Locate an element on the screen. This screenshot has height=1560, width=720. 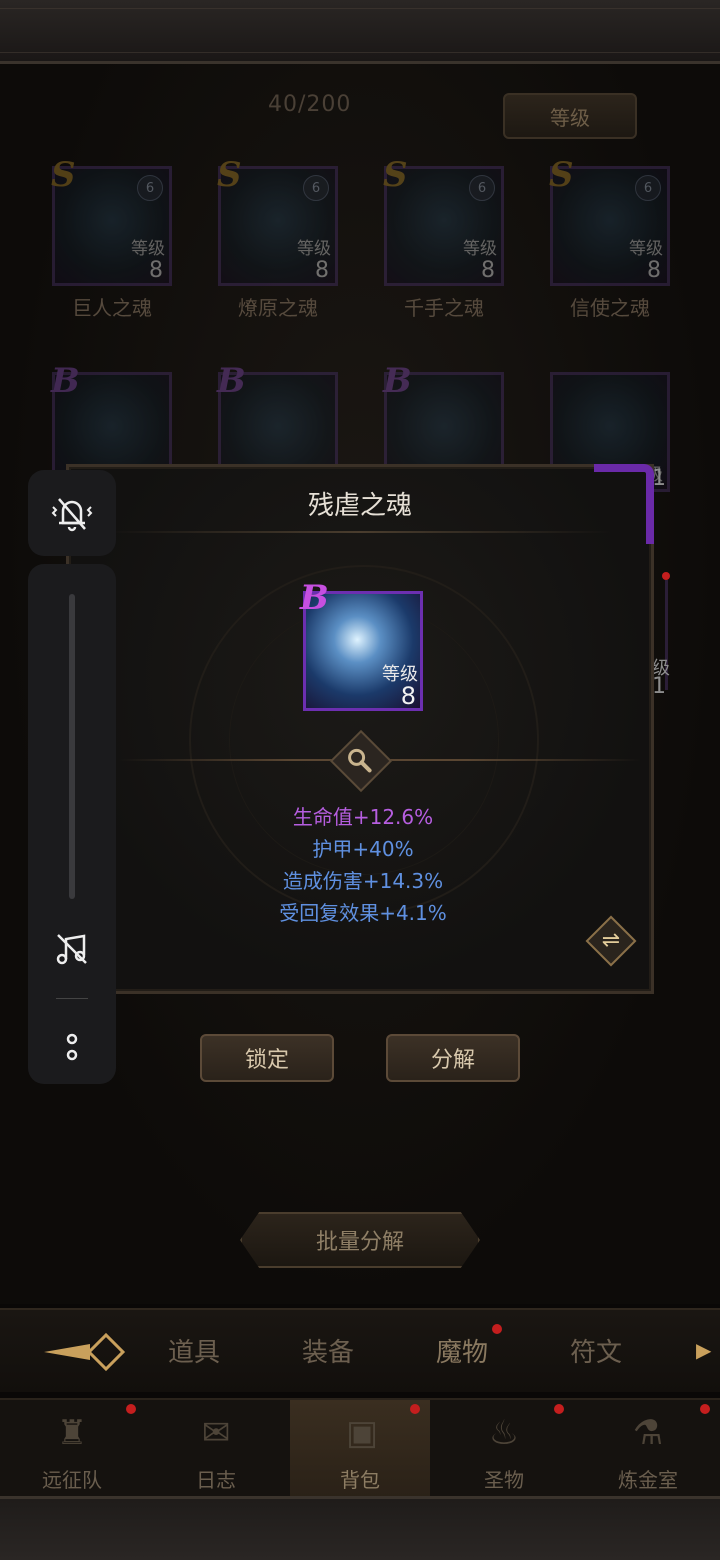
category-tab-bar: 道具 装备 魔物 符文 ▶ is located at coordinates (360, 1350).